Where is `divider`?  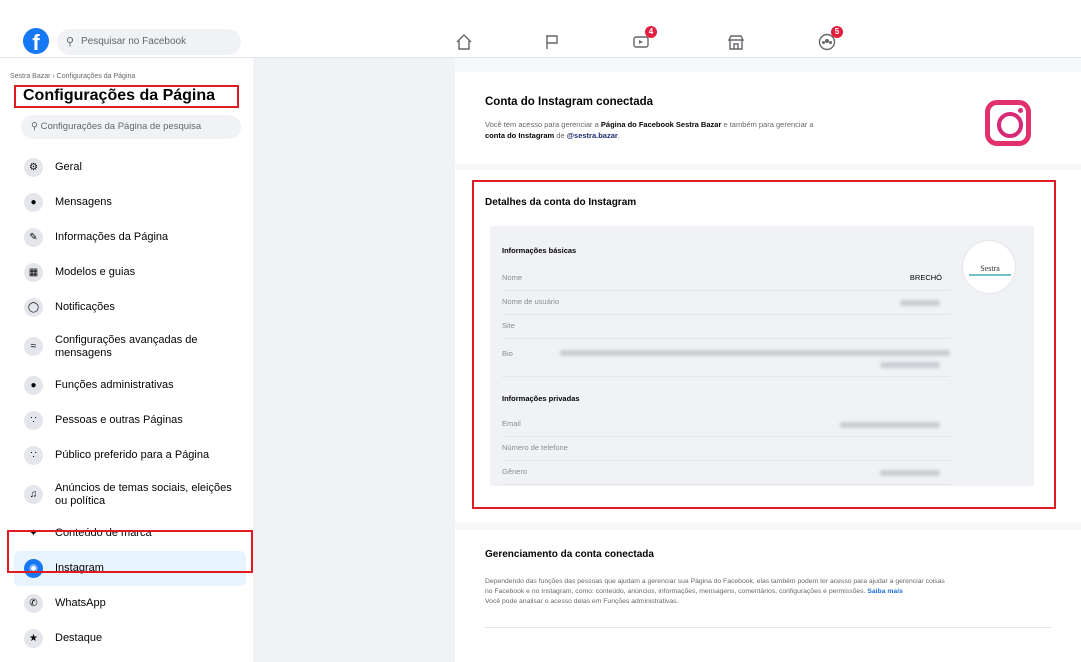 divider is located at coordinates (768, 627).